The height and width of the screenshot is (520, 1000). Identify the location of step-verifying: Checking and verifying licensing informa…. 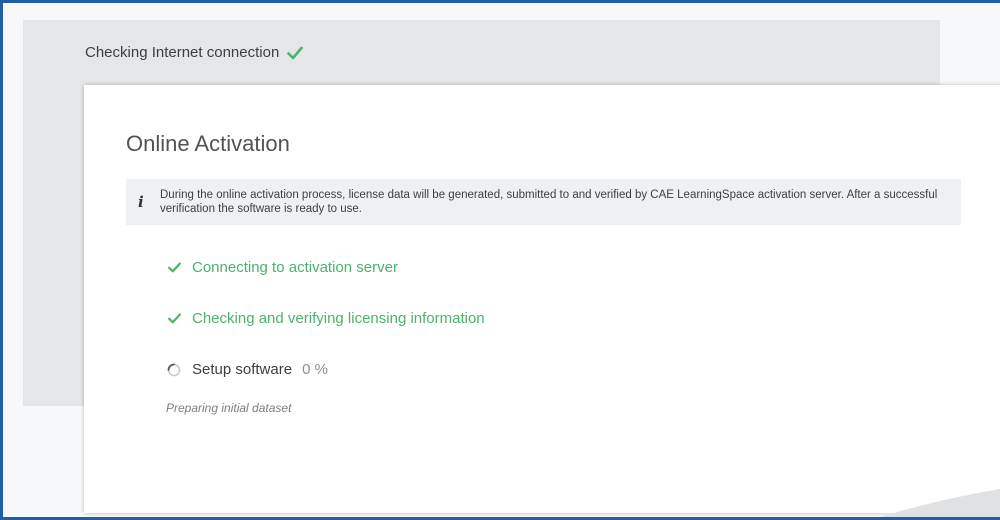
(325, 318).